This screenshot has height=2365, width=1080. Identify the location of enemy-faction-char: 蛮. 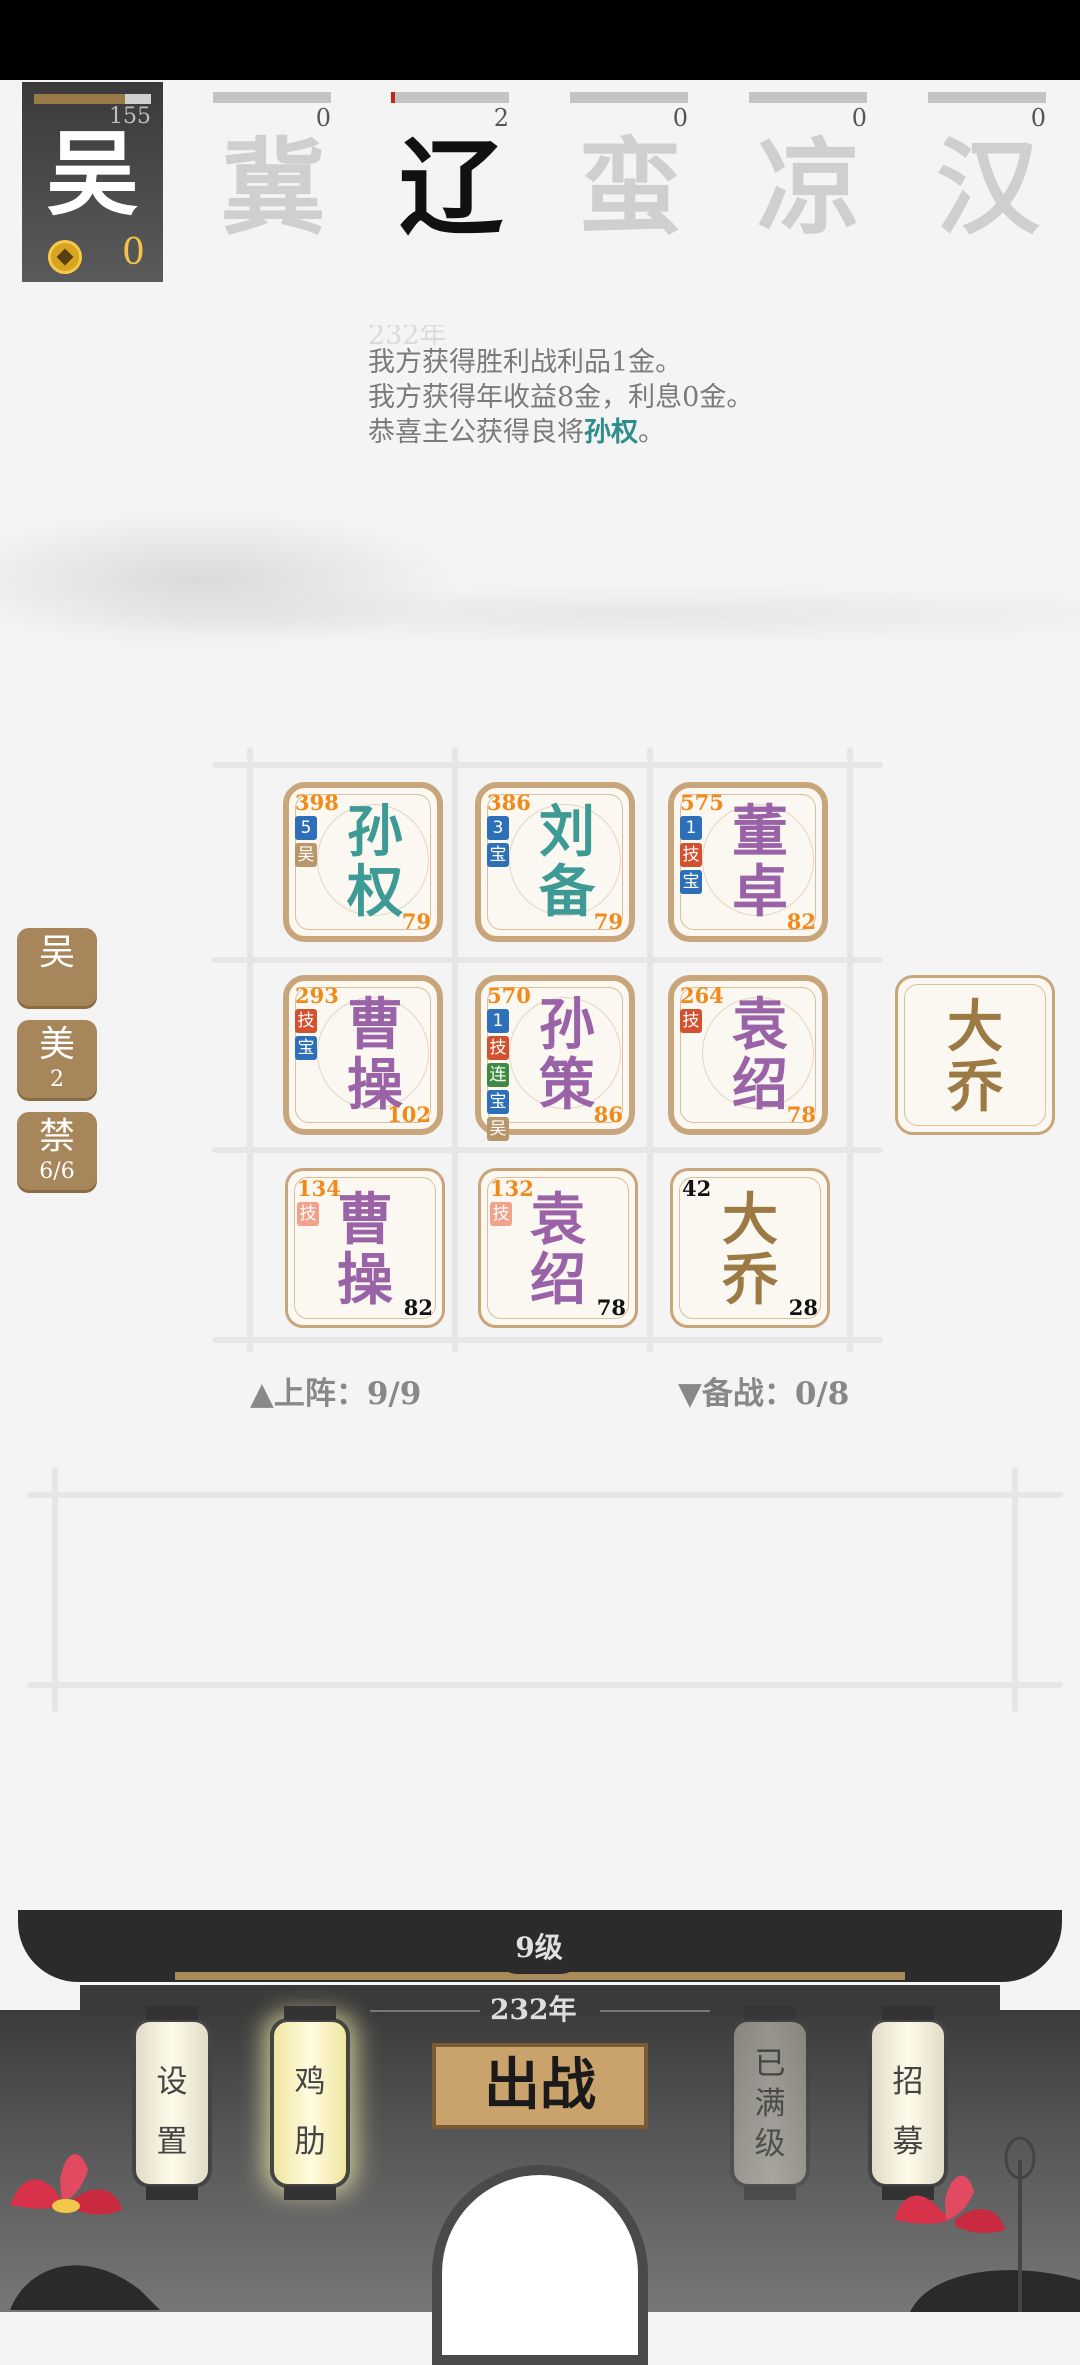
(629, 187).